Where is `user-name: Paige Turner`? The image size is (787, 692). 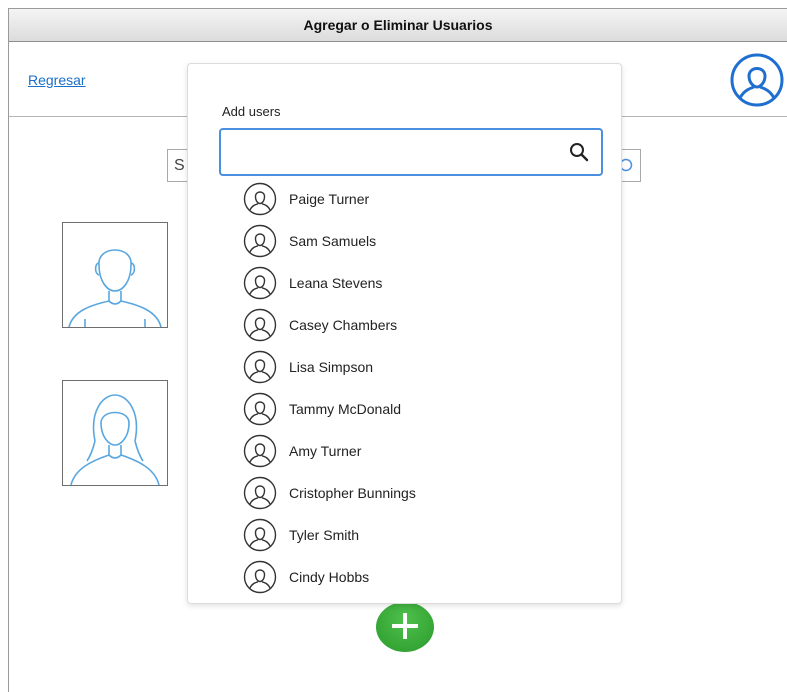 user-name: Paige Turner is located at coordinates (329, 199).